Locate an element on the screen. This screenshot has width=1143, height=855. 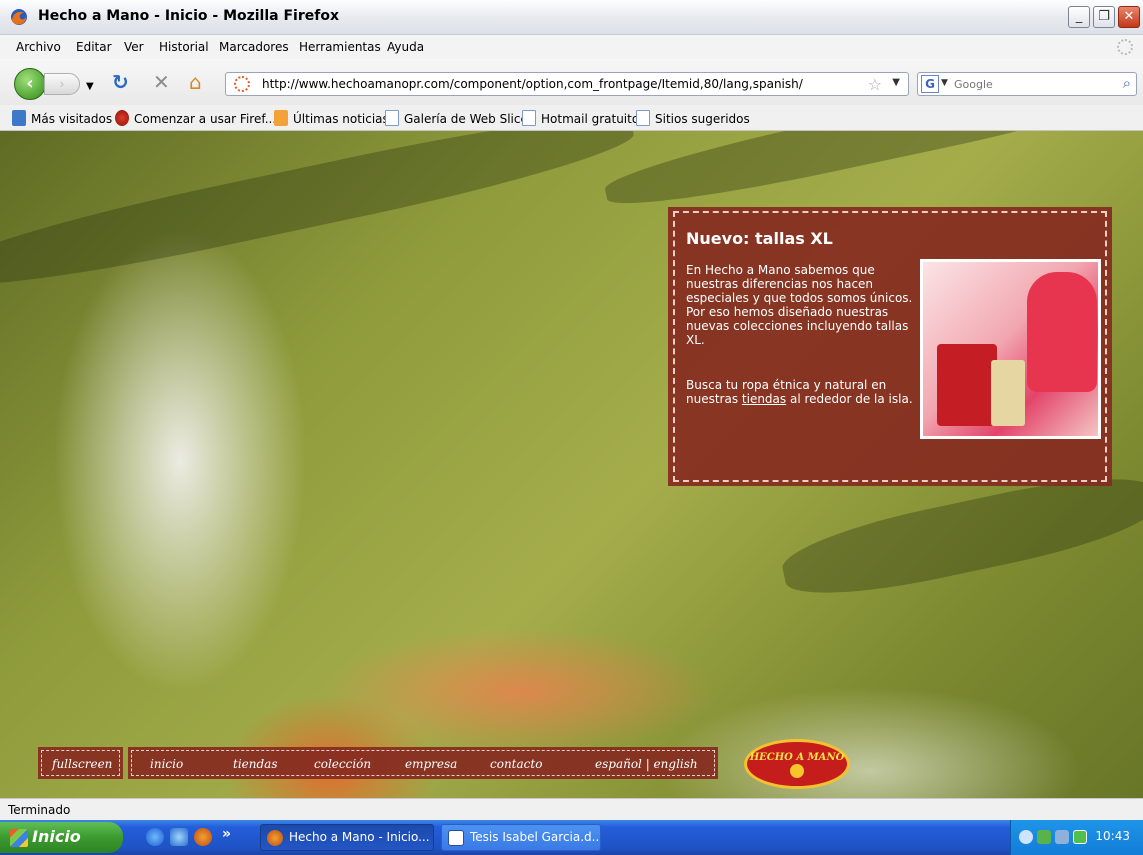
minimize-button: _ is located at coordinates (1079, 17).